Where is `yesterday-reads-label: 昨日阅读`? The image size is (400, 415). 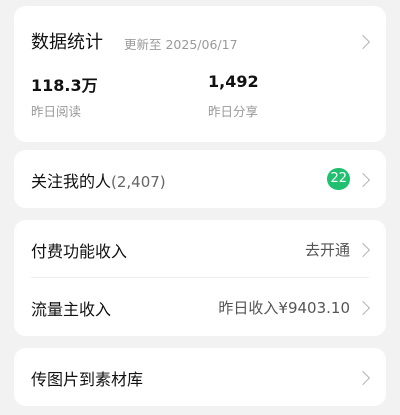 yesterday-reads-label: 昨日阅读 is located at coordinates (56, 111).